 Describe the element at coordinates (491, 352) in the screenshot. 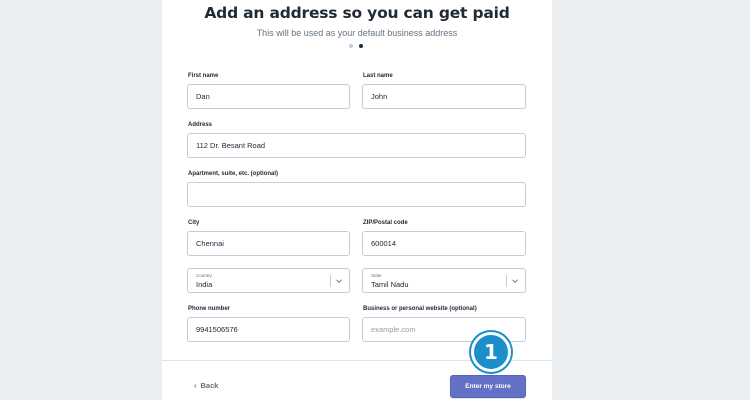

I see `step-number-badge: 1` at that location.